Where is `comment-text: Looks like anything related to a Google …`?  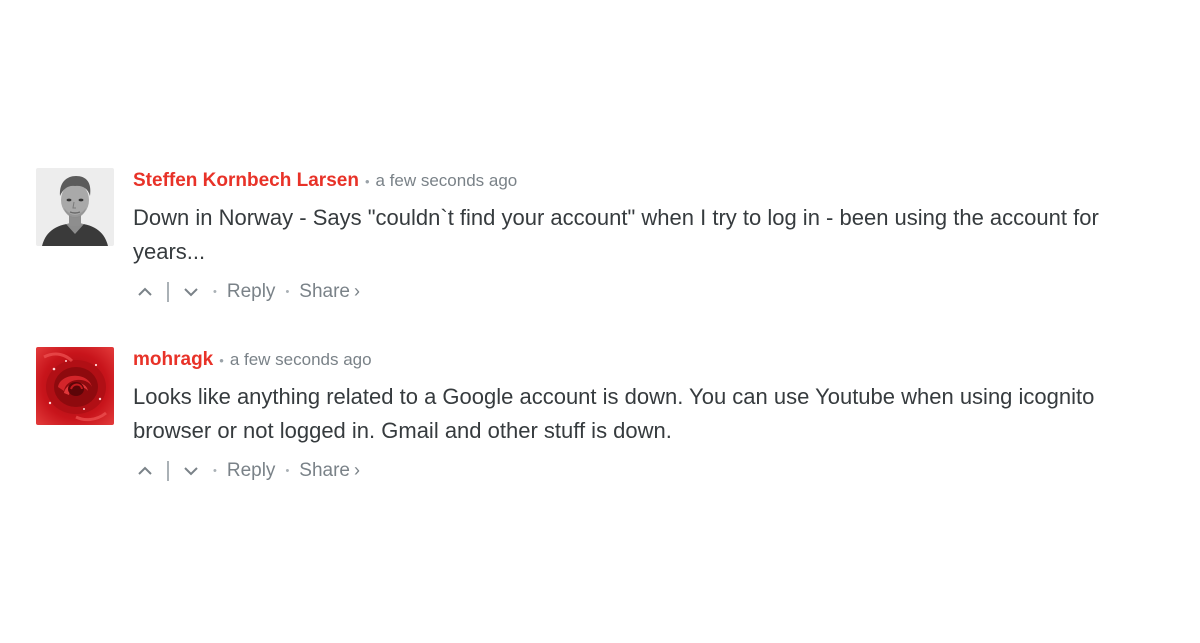
comment-text: Looks like anything related to a Google … is located at coordinates (614, 413).